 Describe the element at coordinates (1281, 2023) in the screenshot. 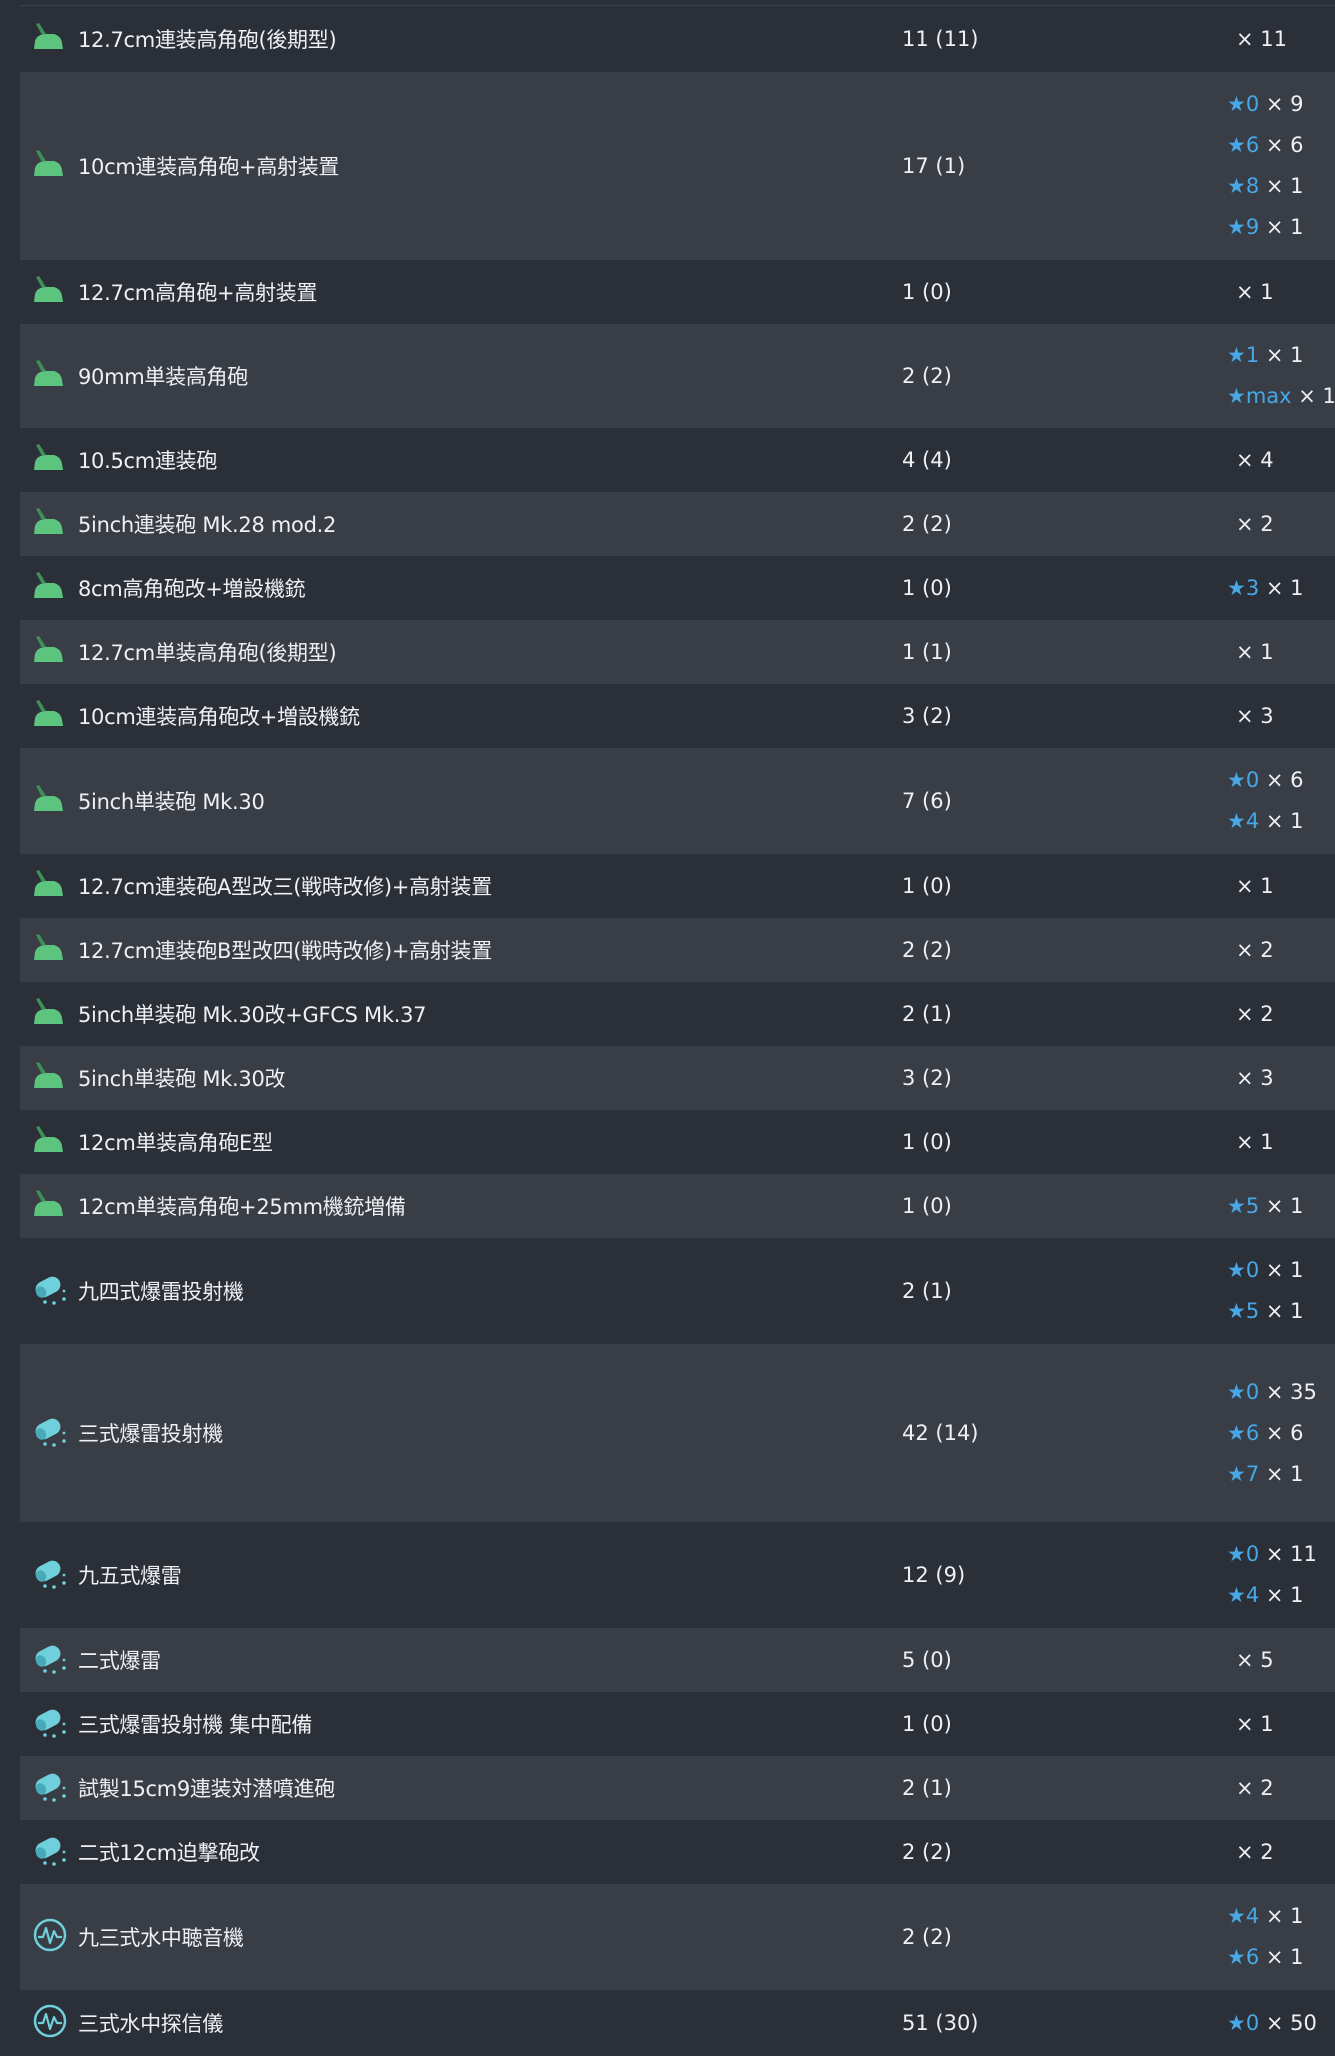

I see `improvement-line: ★0 × 50` at that location.